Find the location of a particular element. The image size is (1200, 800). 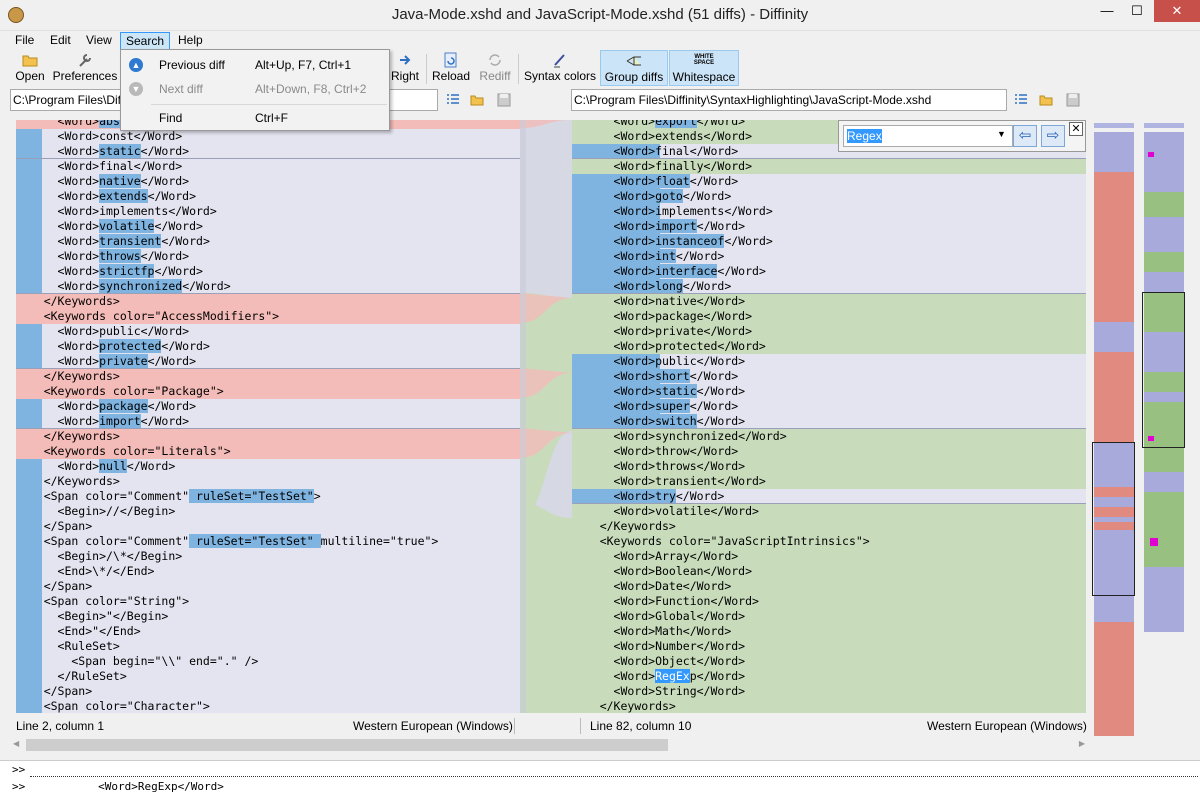

left-code-line: <Word>strictfp</Word> is located at coordinates (268, 271).